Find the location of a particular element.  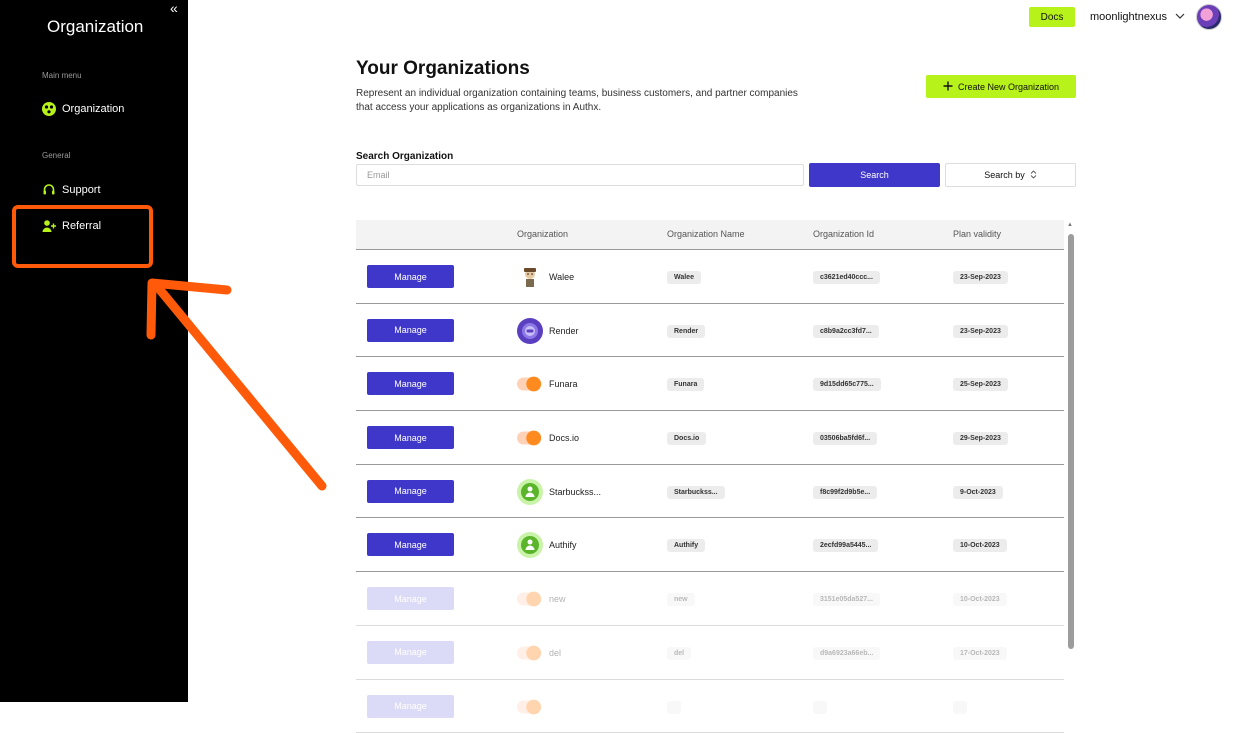

organization-name-chip: Docs.io is located at coordinates (686, 438).